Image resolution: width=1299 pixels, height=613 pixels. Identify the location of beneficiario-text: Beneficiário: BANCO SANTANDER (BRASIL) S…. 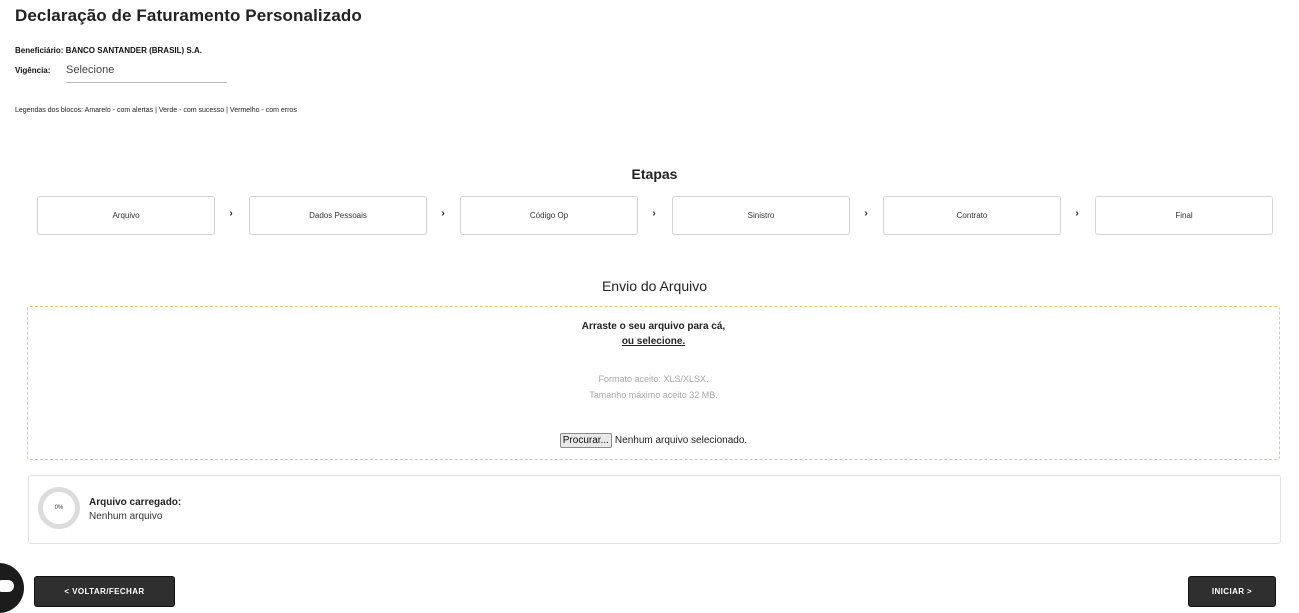
(108, 50).